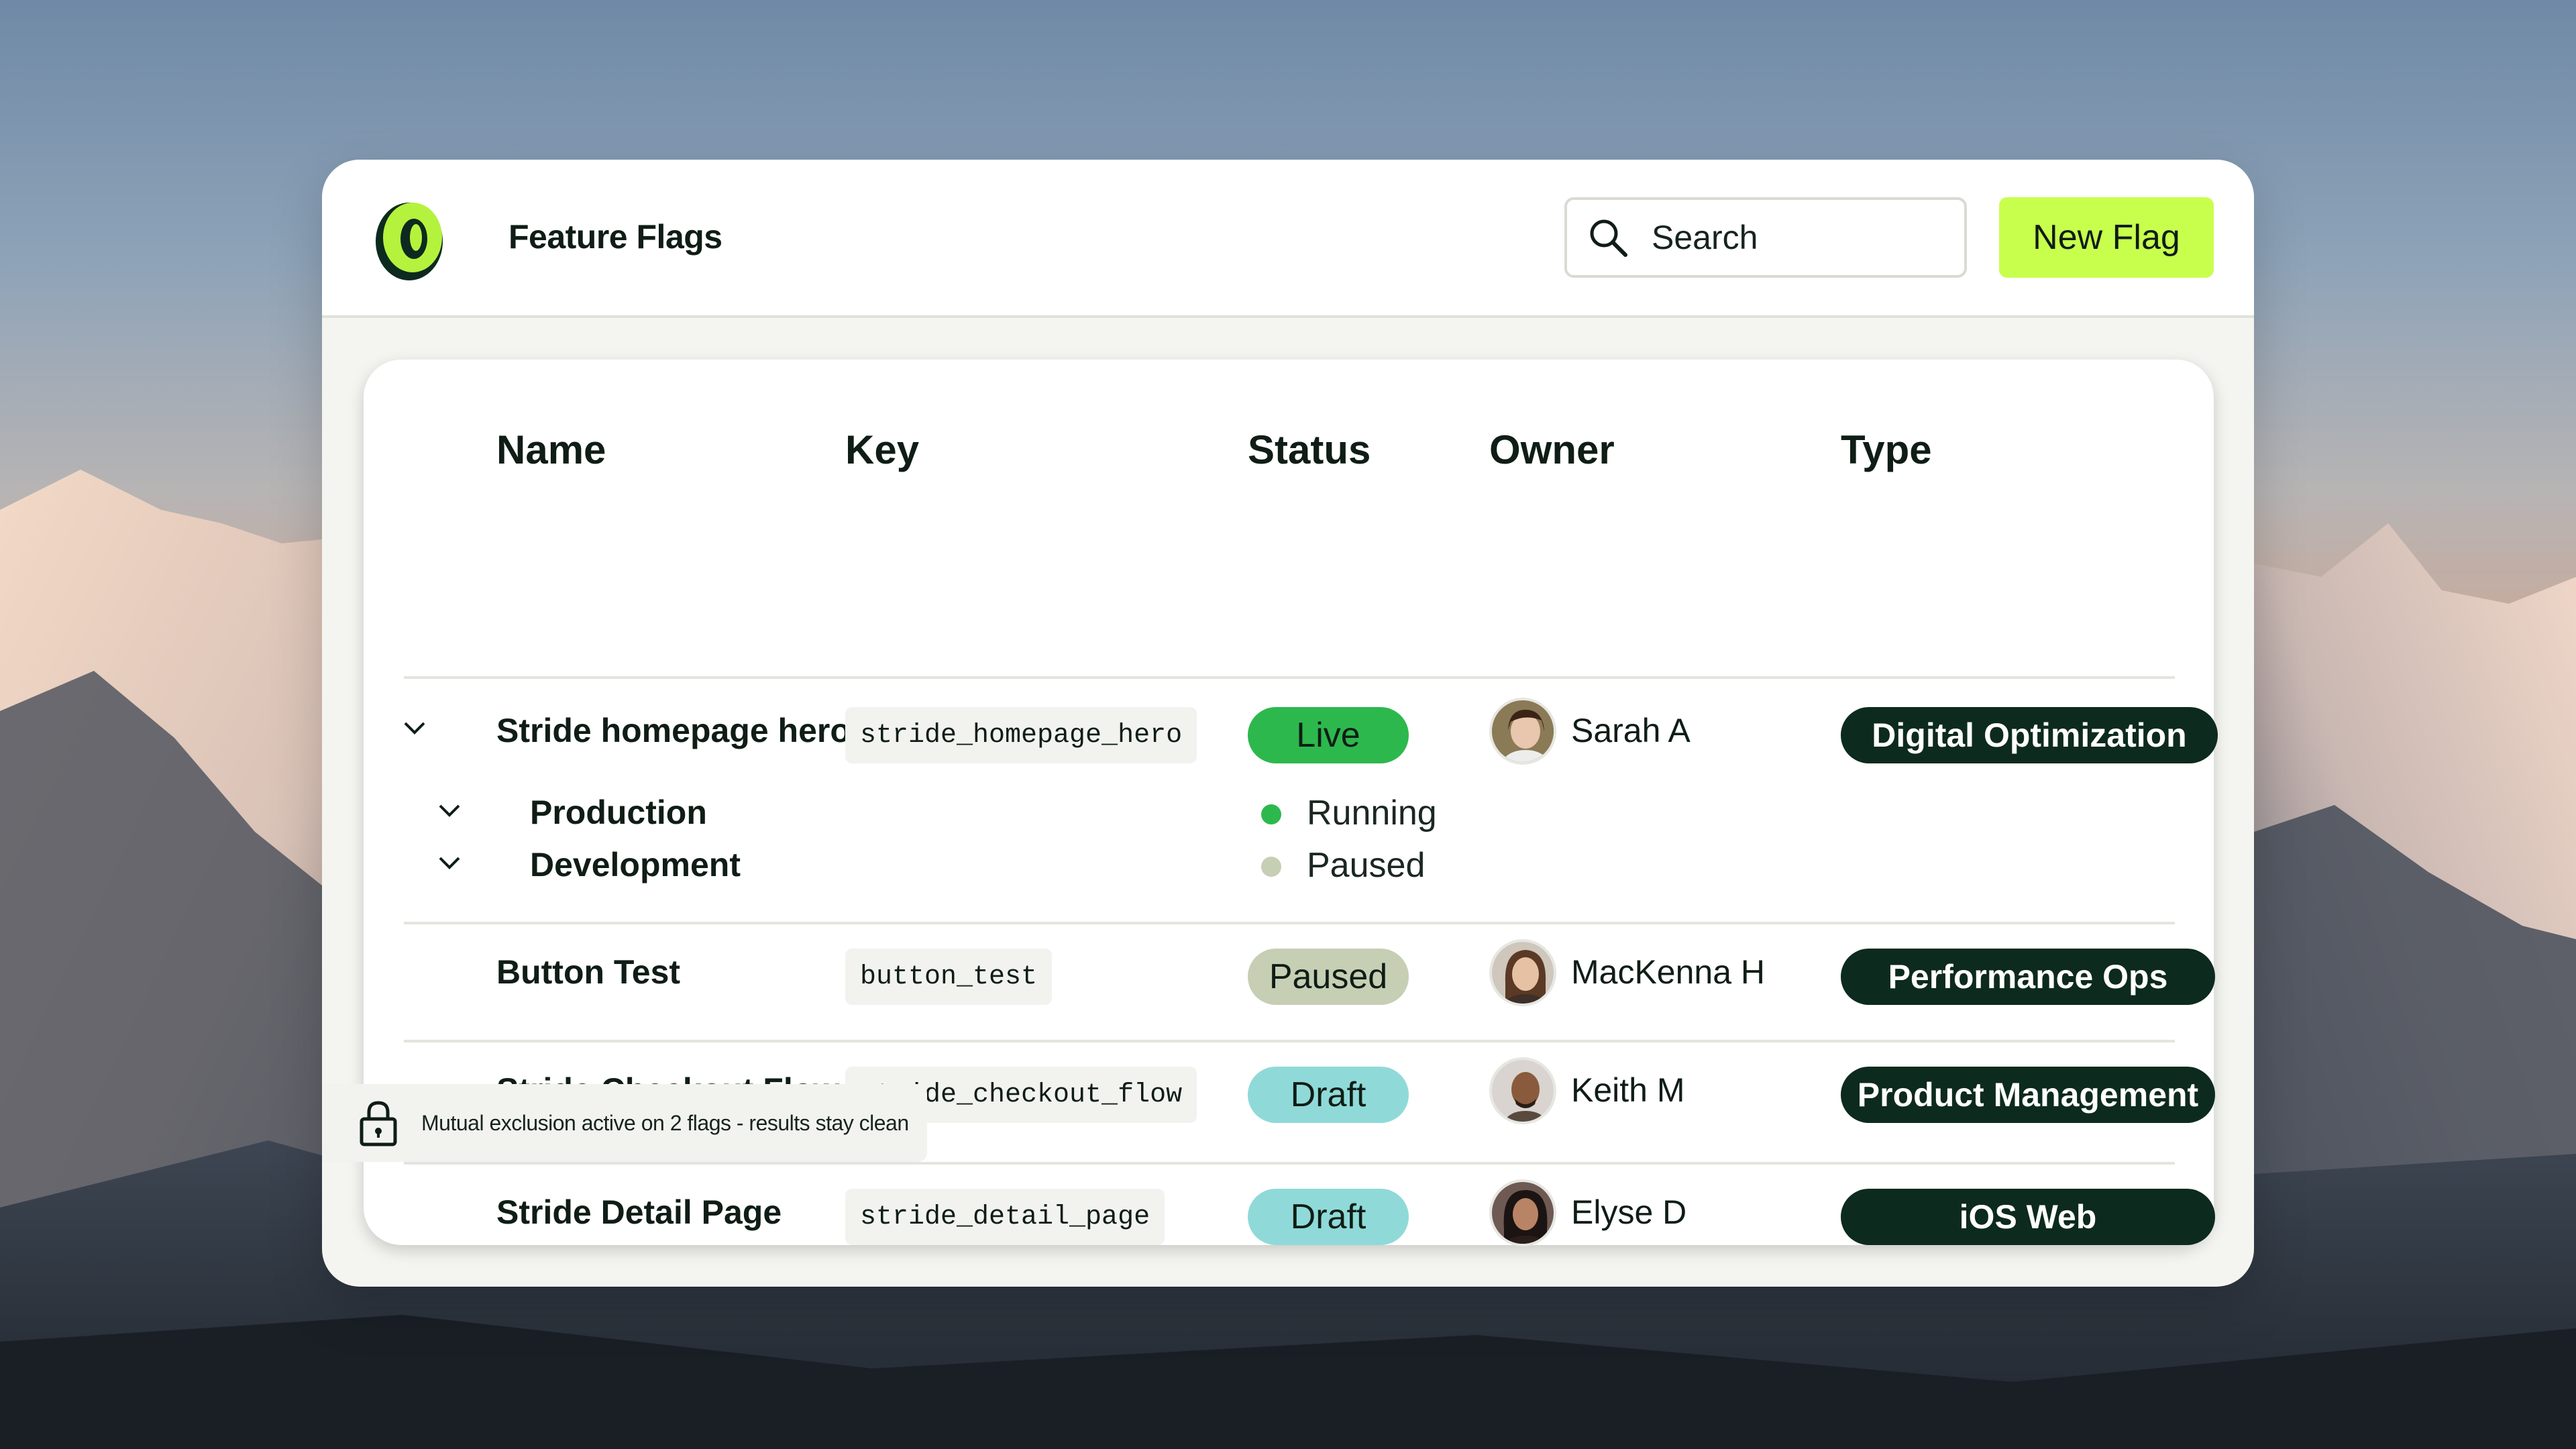 Image resolution: width=2576 pixels, height=1449 pixels. Describe the element at coordinates (1629, 1212) in the screenshot. I see `owner-name: Elyse D` at that location.